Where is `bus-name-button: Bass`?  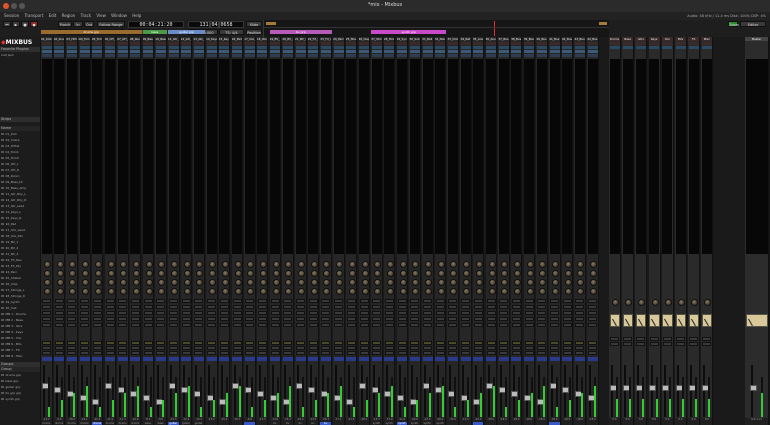
bus-name-button: Bass is located at coordinates (628, 39).